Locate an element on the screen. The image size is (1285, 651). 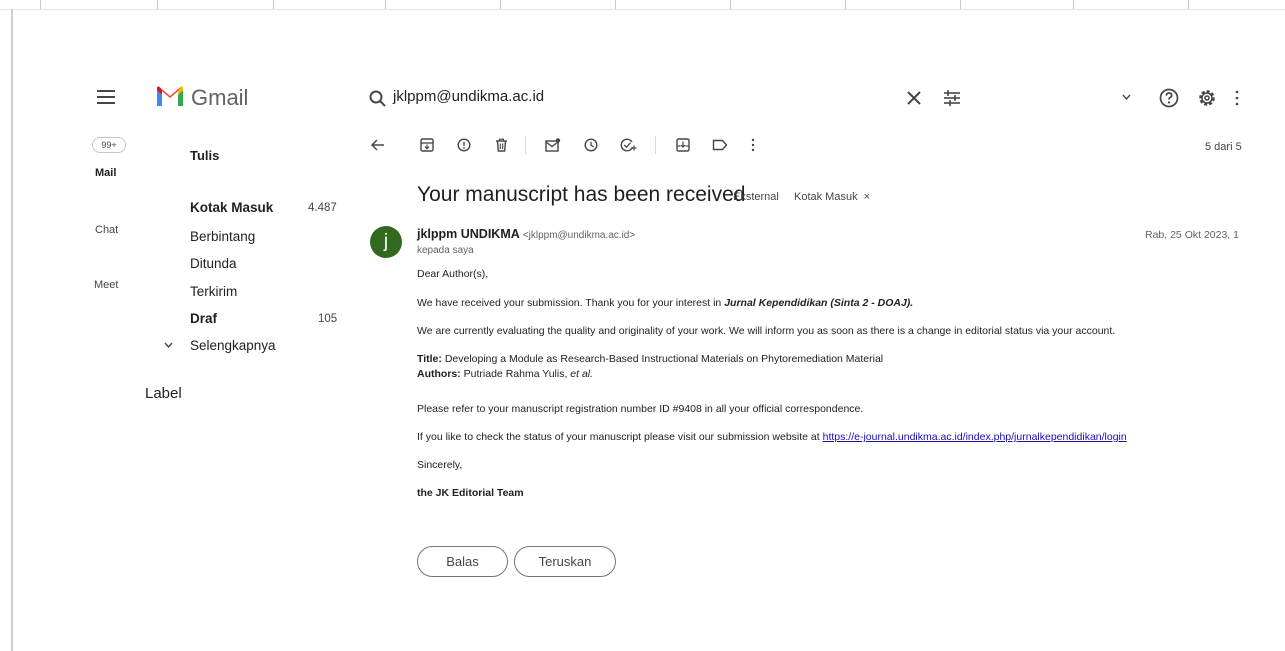
move-to-icon is located at coordinates (683, 145).